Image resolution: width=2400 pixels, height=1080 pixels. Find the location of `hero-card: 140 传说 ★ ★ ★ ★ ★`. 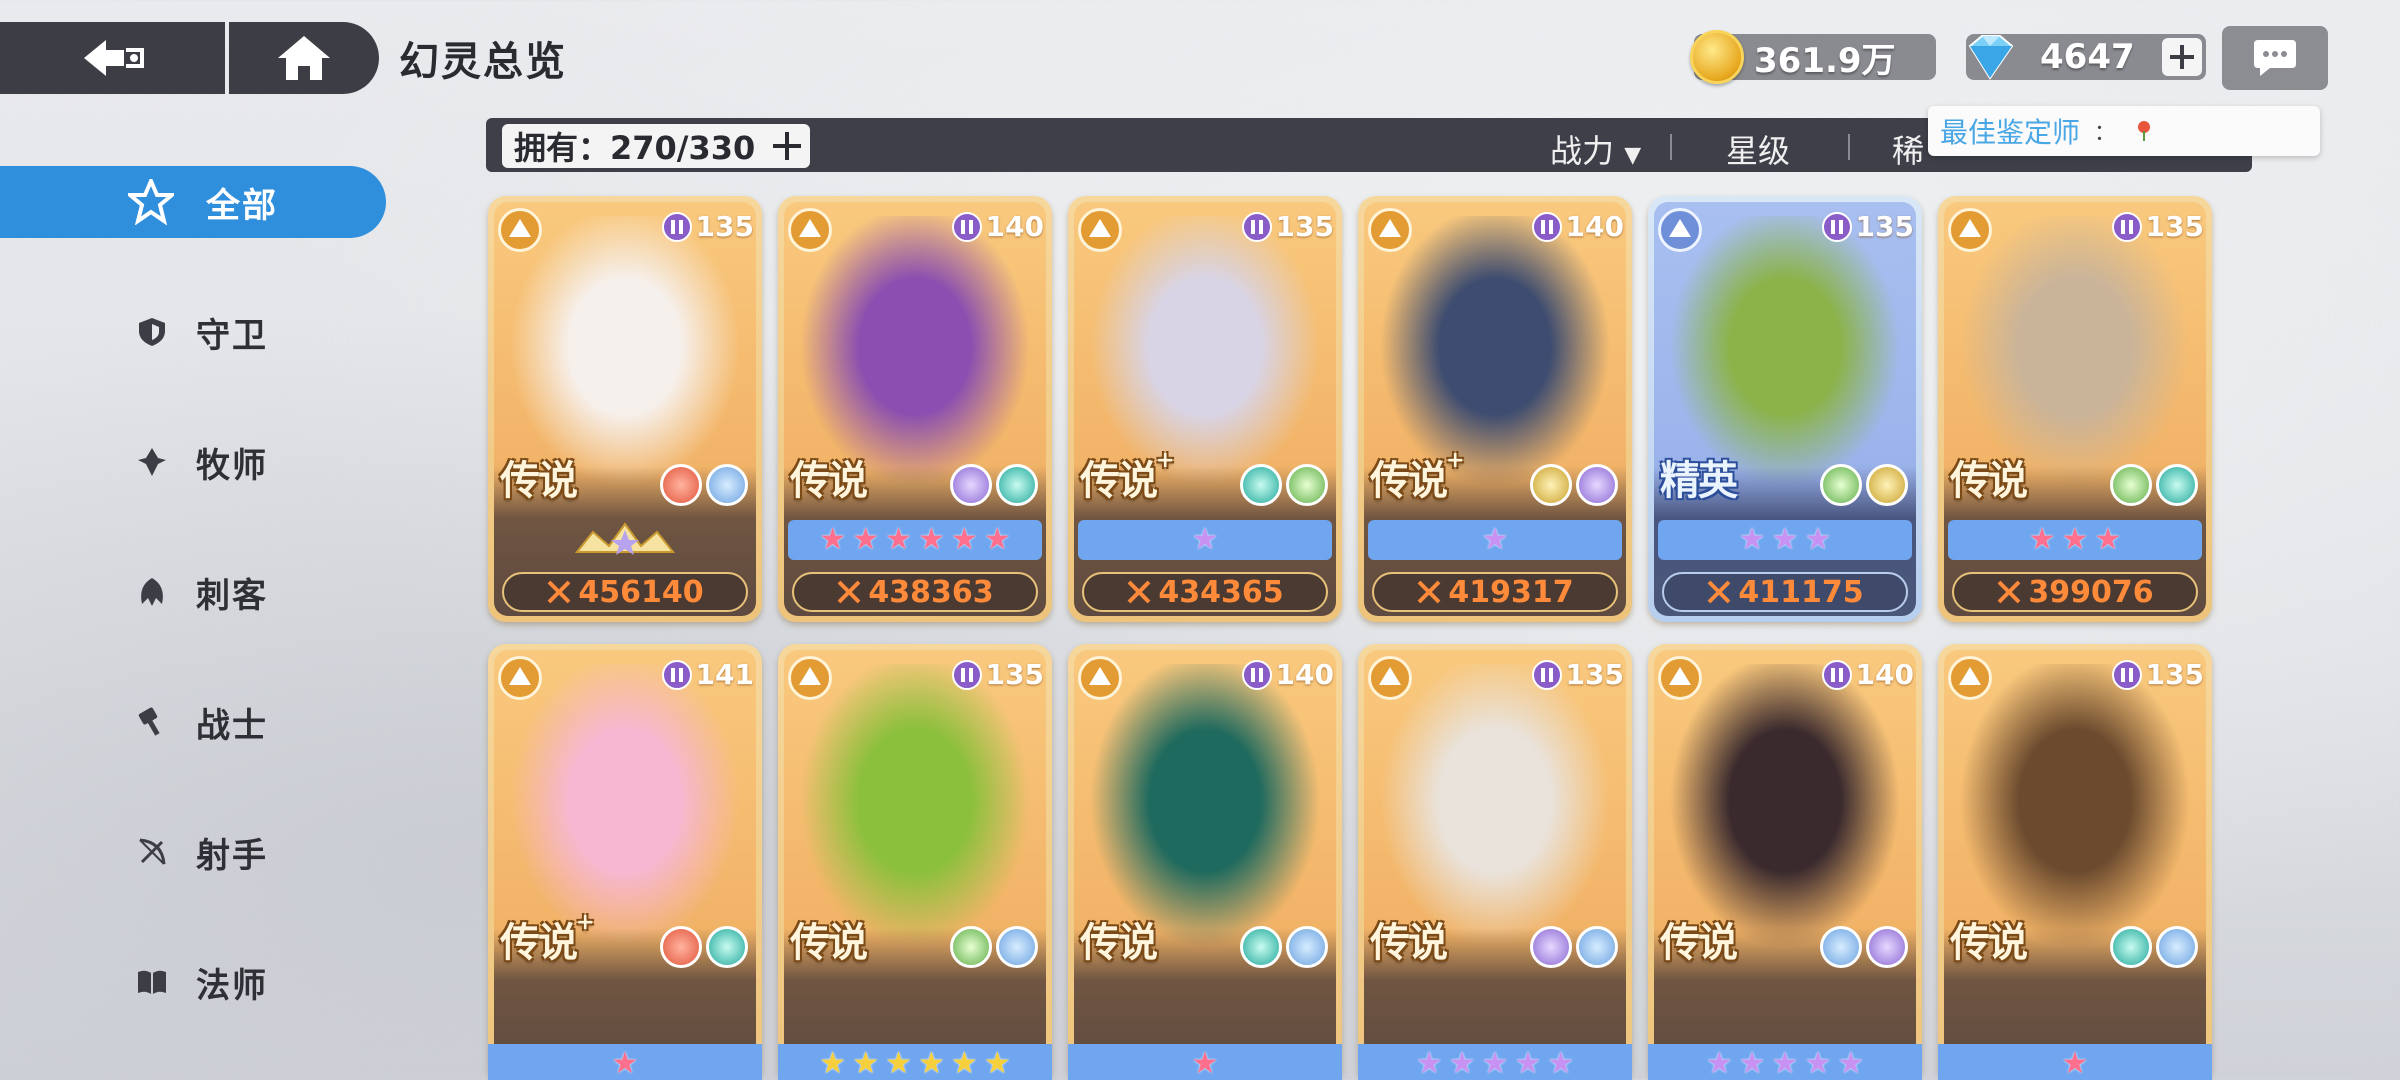

hero-card: 140 传说 ★ ★ ★ ★ ★ is located at coordinates (1785, 862).